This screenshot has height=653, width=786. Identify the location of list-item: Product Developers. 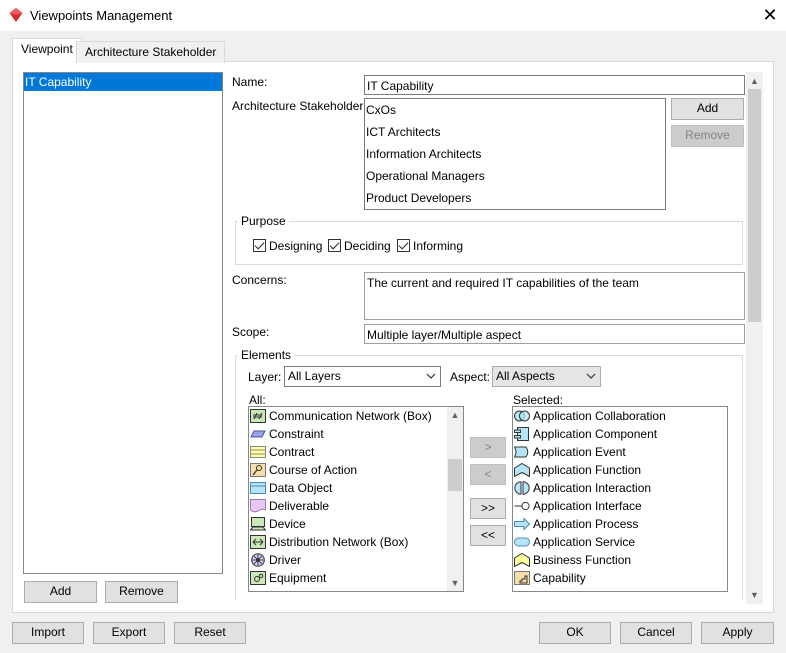
(515, 198).